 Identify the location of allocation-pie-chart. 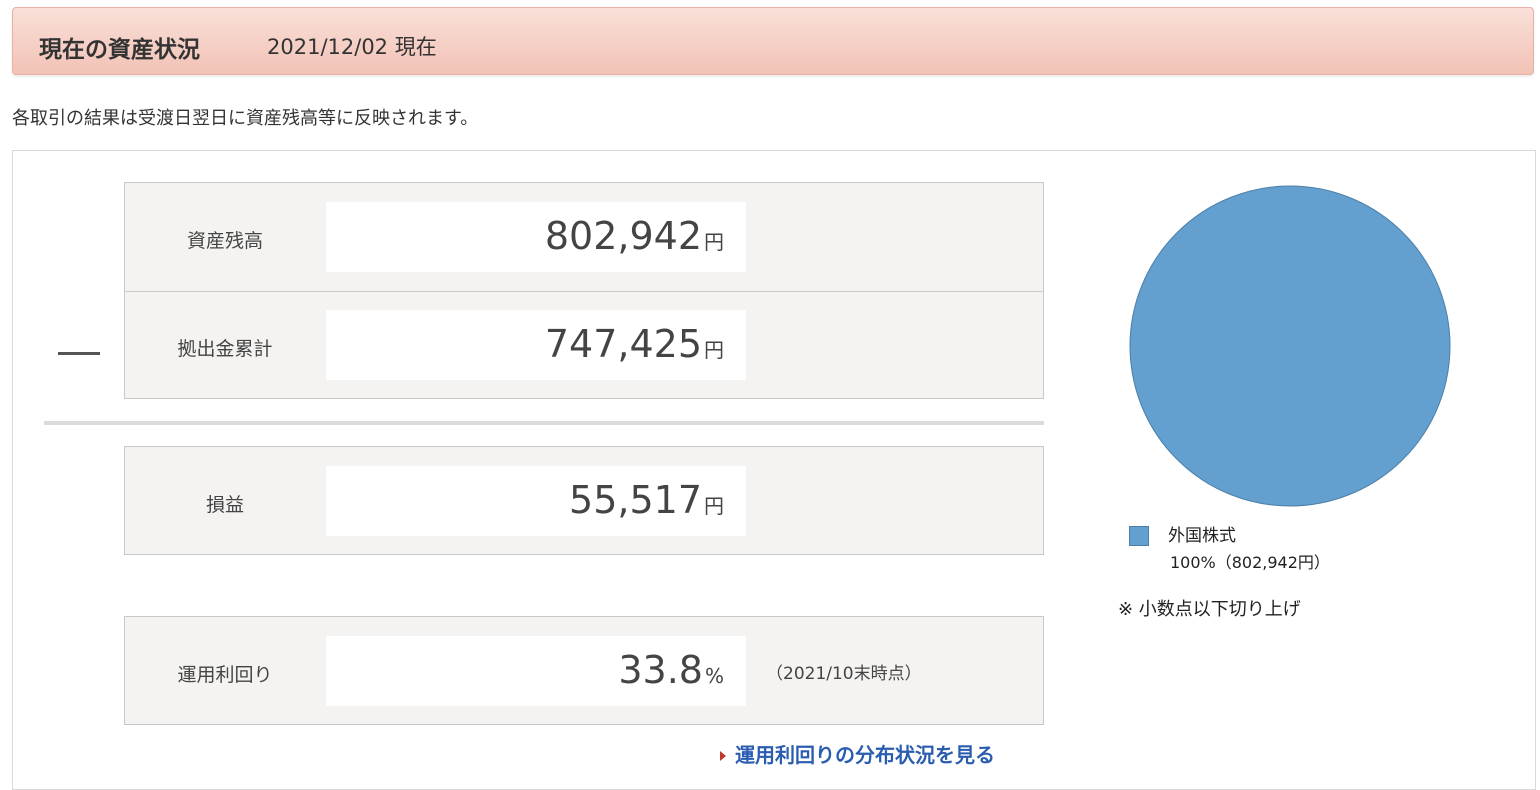
(1290, 346).